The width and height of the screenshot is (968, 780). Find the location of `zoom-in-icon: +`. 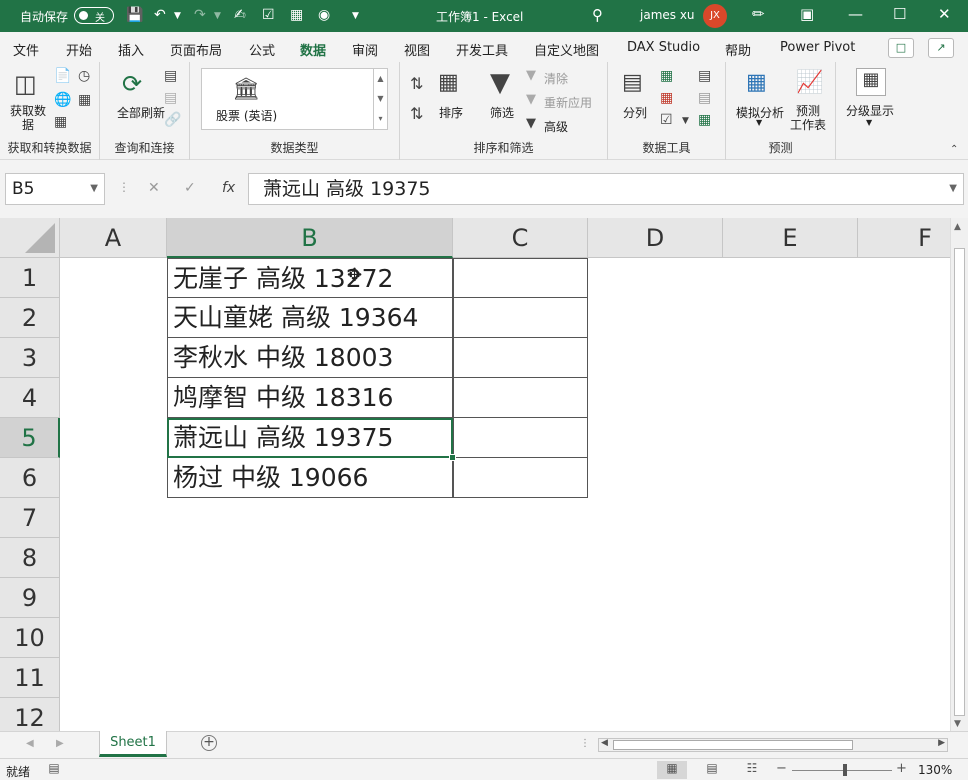

zoom-in-icon: + is located at coordinates (901, 768).